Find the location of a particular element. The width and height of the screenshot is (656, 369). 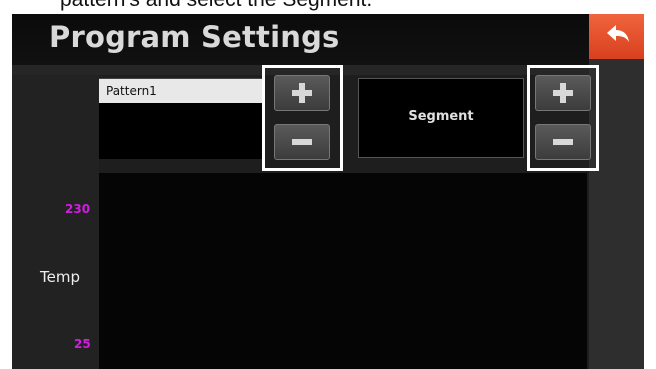

remove-pattern-button is located at coordinates (302, 142).